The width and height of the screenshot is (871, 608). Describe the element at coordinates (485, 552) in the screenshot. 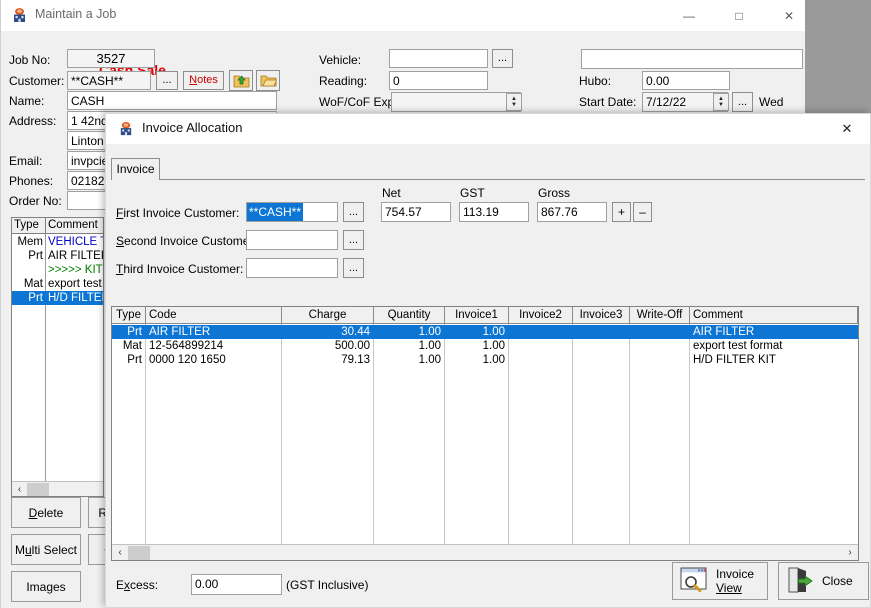

I see `allocation-grid-hscrollbar: ‹ ›` at that location.